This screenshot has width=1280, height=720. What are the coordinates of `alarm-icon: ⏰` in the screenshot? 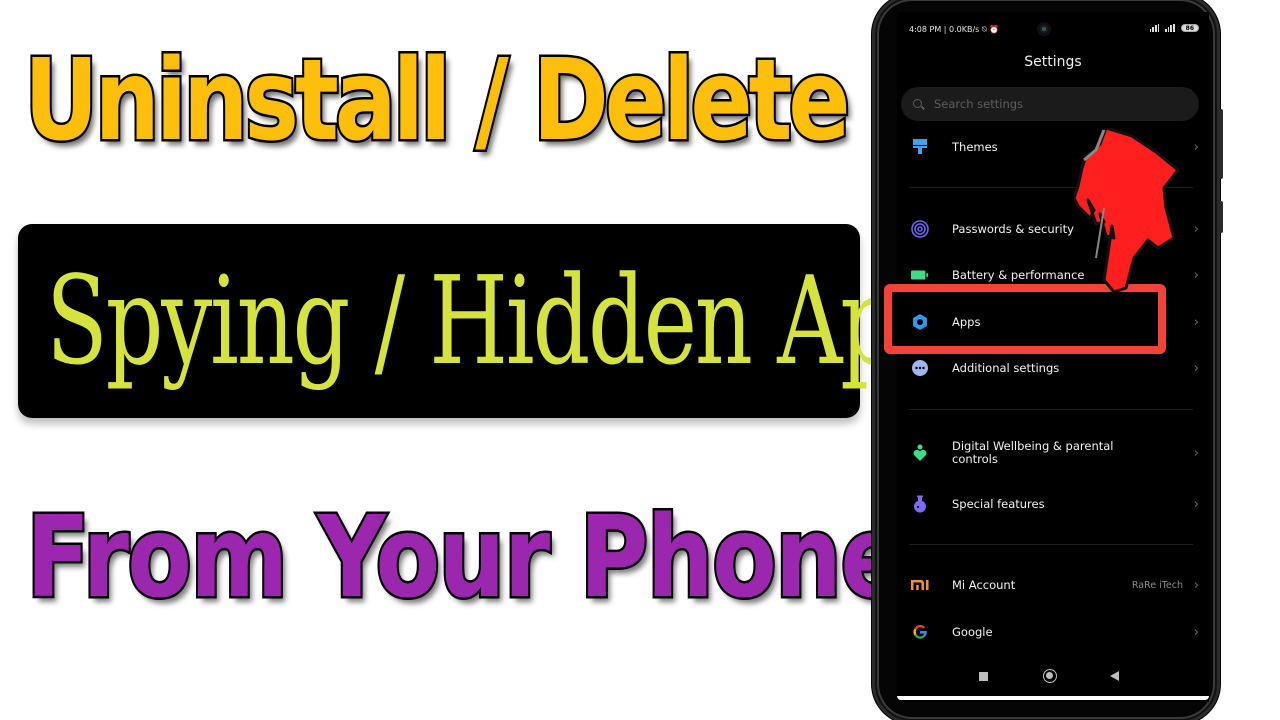 It's located at (994, 29).